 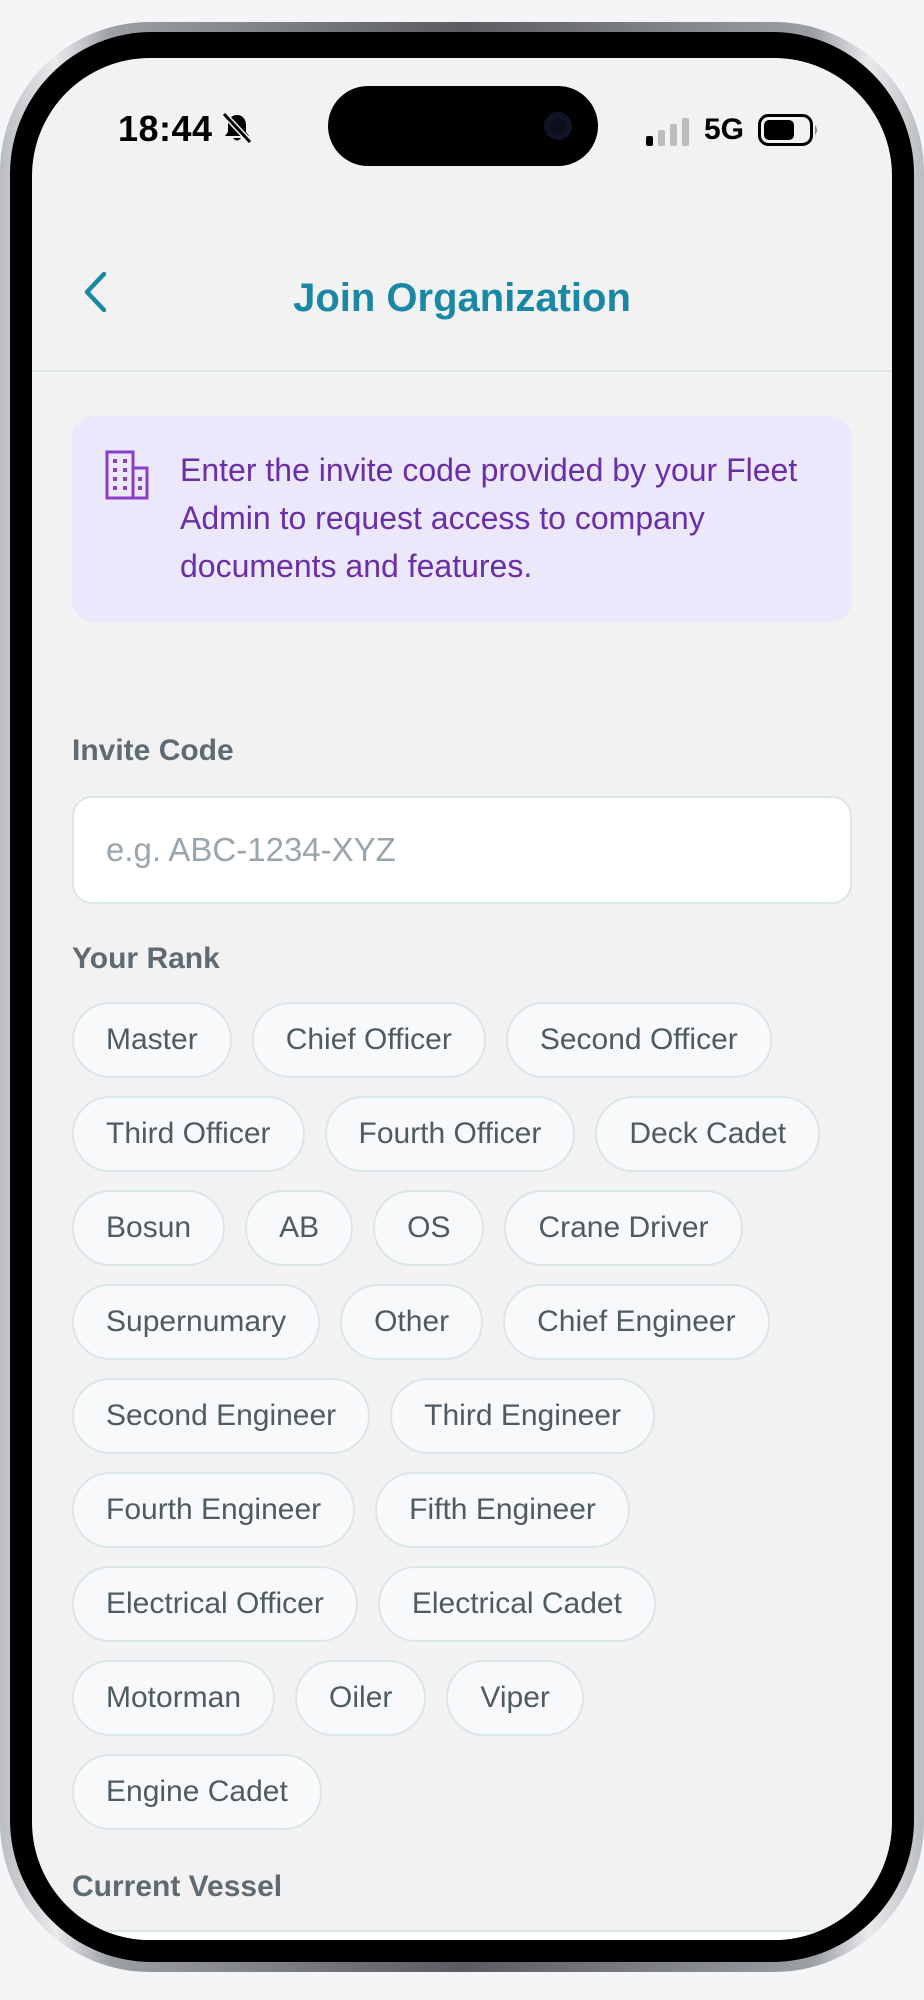 What do you see at coordinates (429, 1228) in the screenshot?
I see `rank-chip: OS` at bounding box center [429, 1228].